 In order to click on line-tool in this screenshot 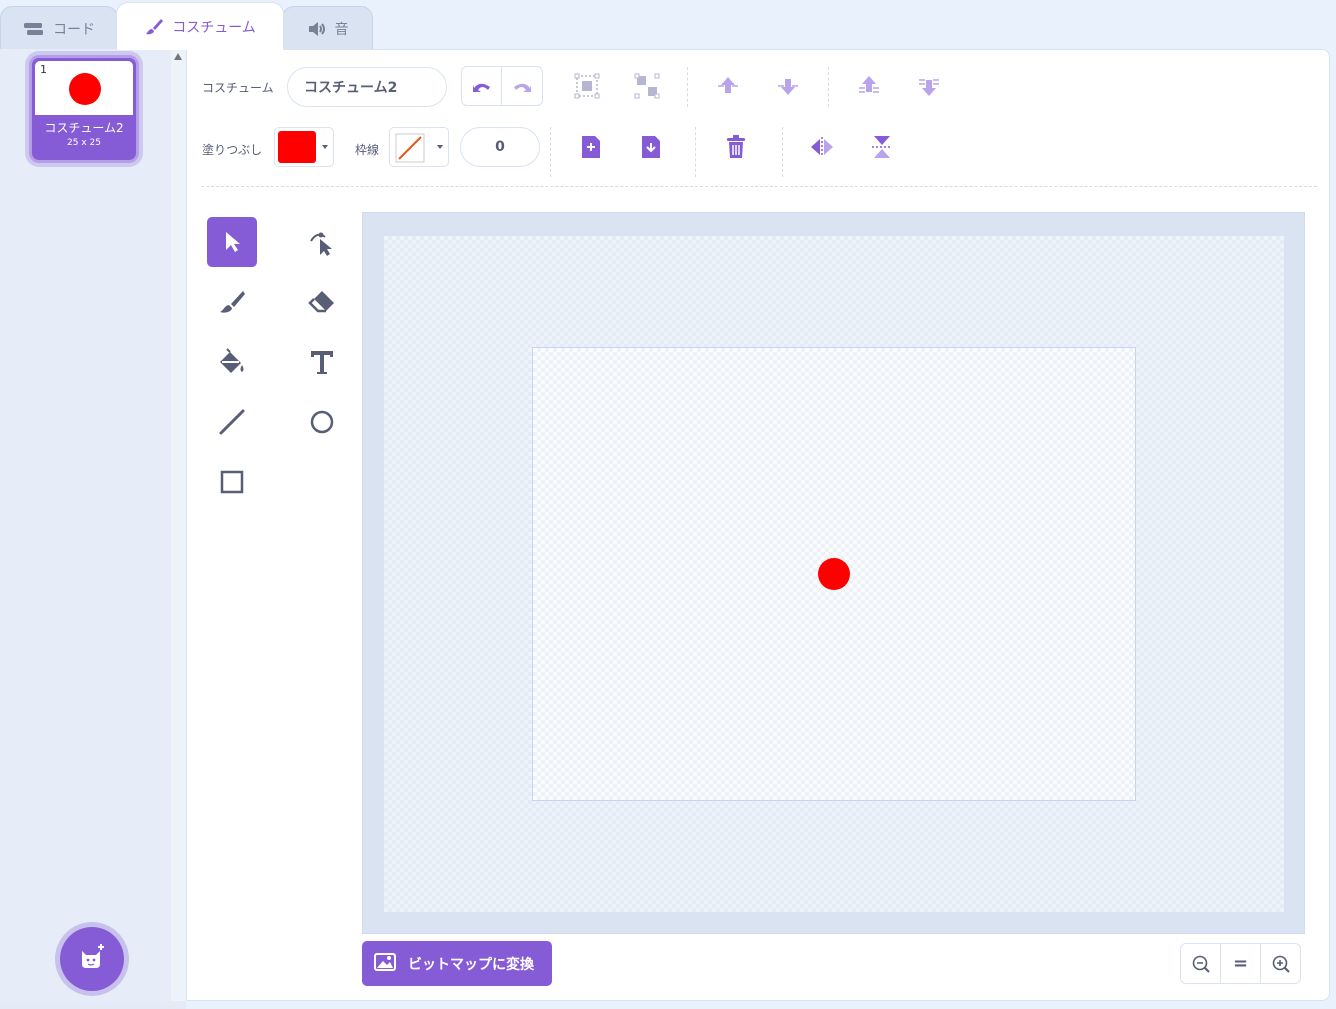, I will do `click(232, 422)`.